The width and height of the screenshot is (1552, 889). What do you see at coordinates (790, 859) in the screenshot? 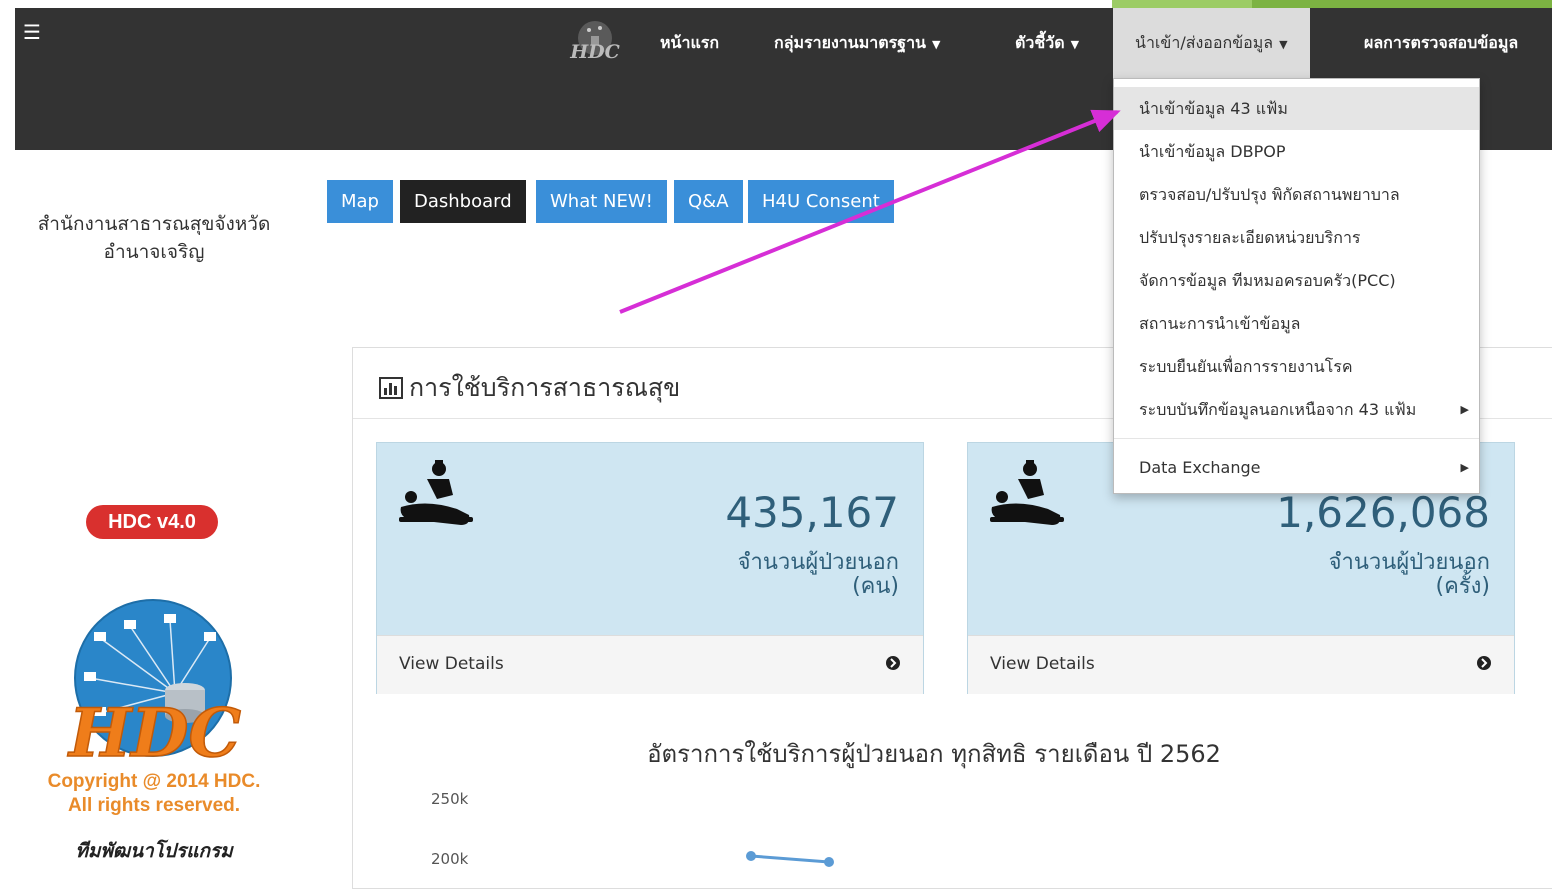
I see `chart-line-fragment` at bounding box center [790, 859].